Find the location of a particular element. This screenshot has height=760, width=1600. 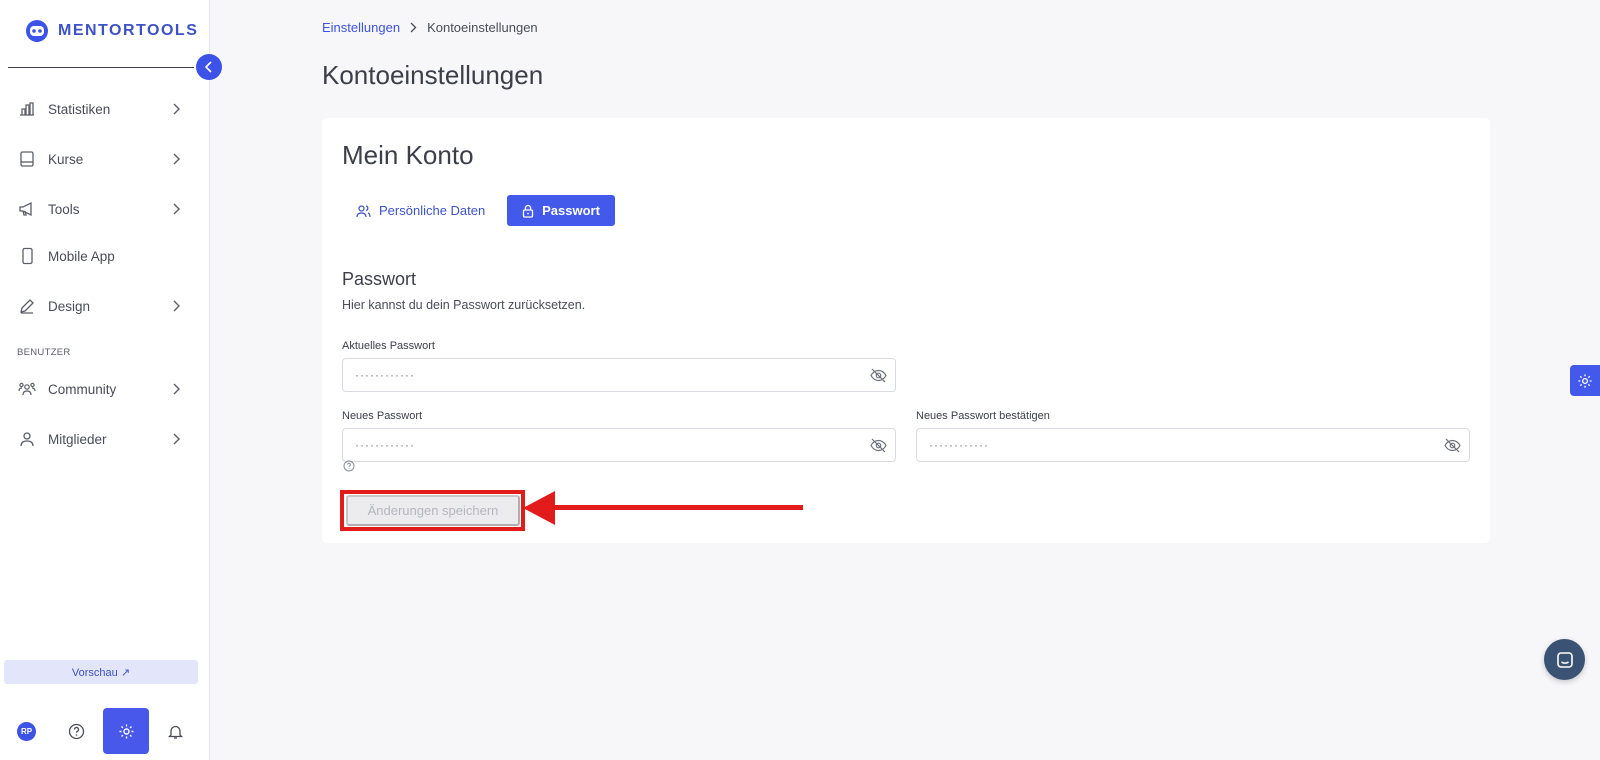

tab-personal-data: Persönliche Daten is located at coordinates (420, 210).